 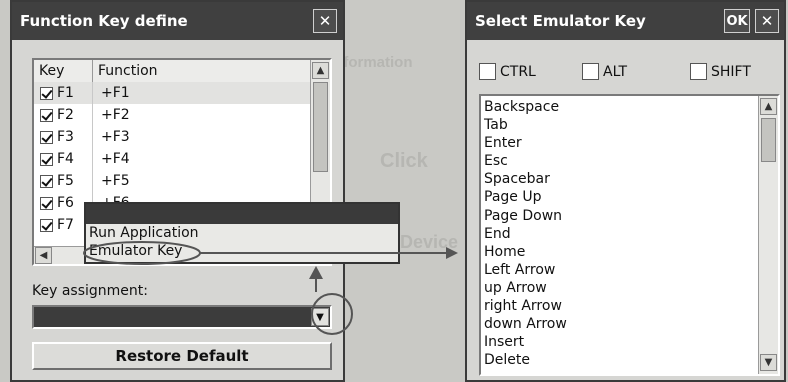 What do you see at coordinates (619, 216) in the screenshot?
I see `list-item: Page Down` at bounding box center [619, 216].